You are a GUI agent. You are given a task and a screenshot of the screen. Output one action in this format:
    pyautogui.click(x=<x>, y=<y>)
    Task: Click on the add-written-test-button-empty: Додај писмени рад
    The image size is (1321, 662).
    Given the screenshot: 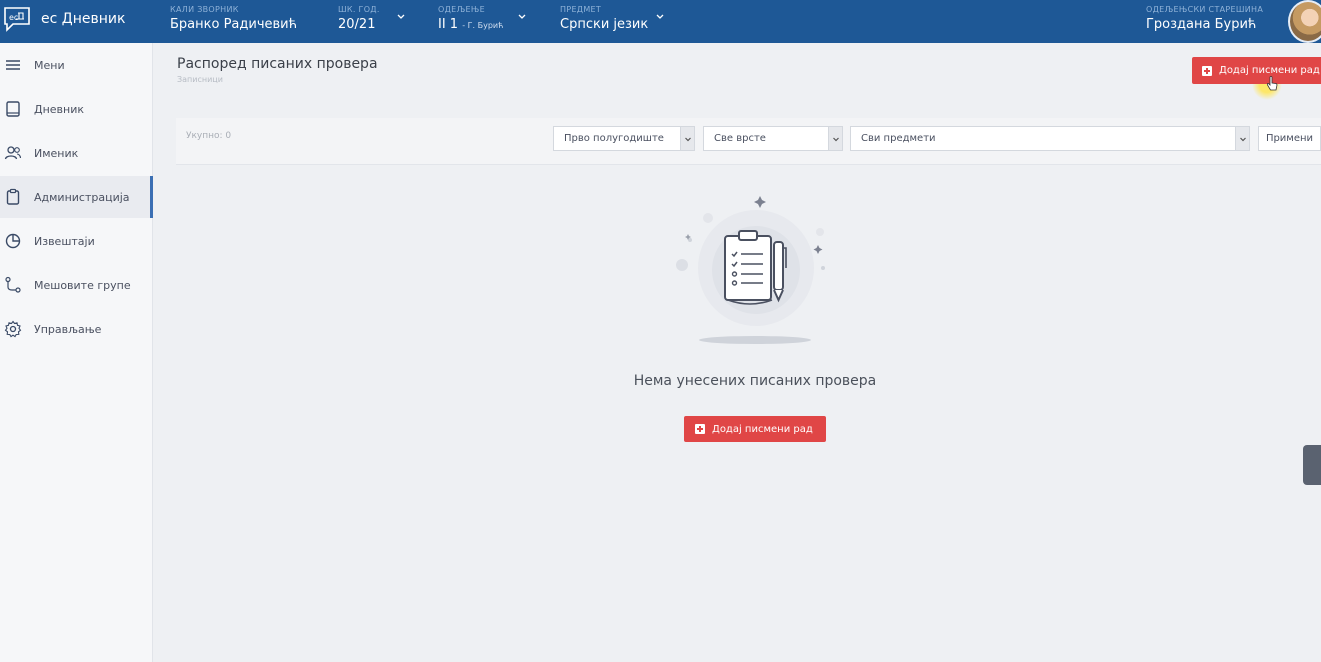 What is the action you would take?
    pyautogui.click(x=755, y=429)
    